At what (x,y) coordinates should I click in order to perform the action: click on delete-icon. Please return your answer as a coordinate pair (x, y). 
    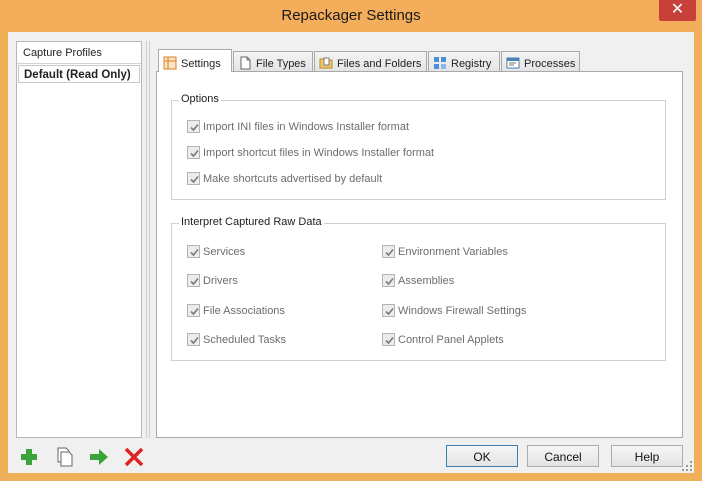
    Looking at the image, I should click on (134, 457).